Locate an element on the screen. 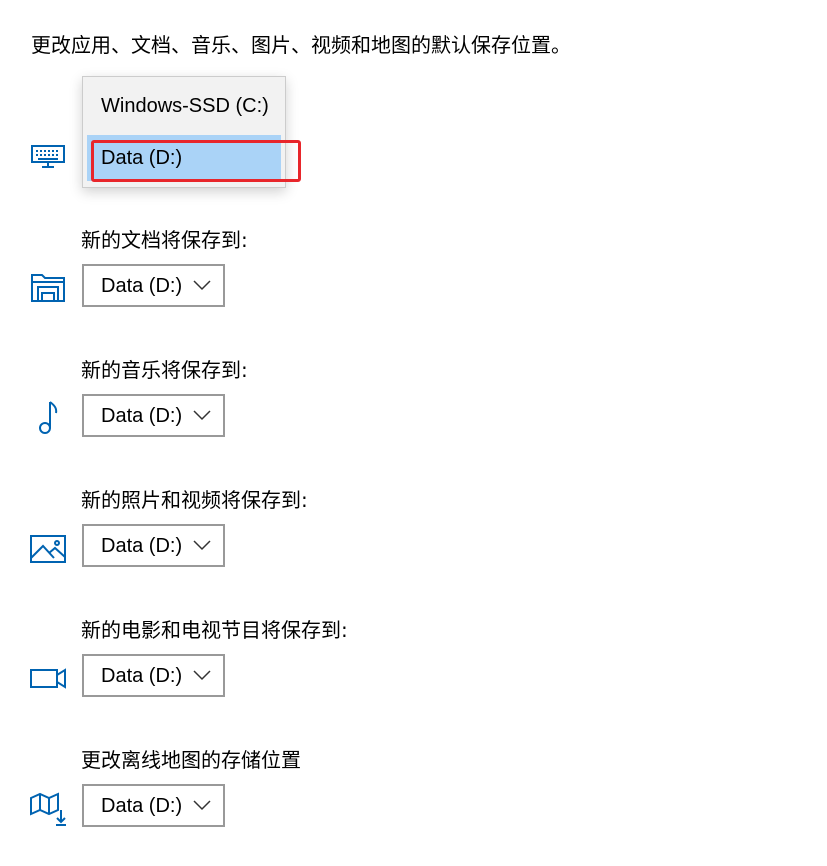  music-drive-select: Data (D:) is located at coordinates (153, 415).